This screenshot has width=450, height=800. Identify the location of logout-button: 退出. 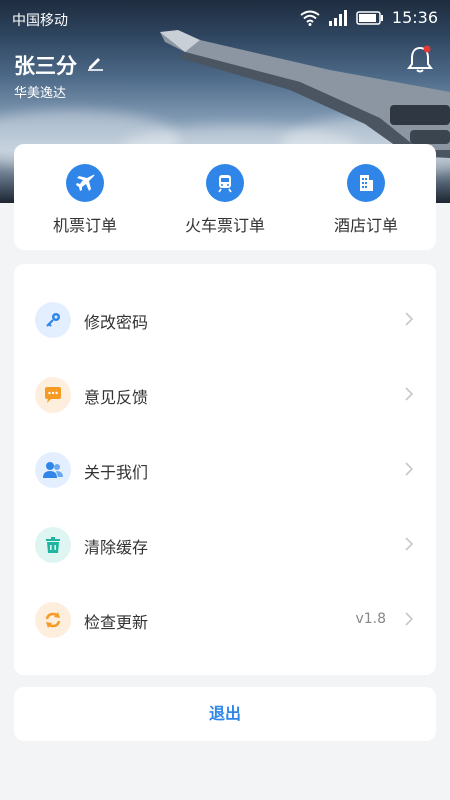
(225, 714).